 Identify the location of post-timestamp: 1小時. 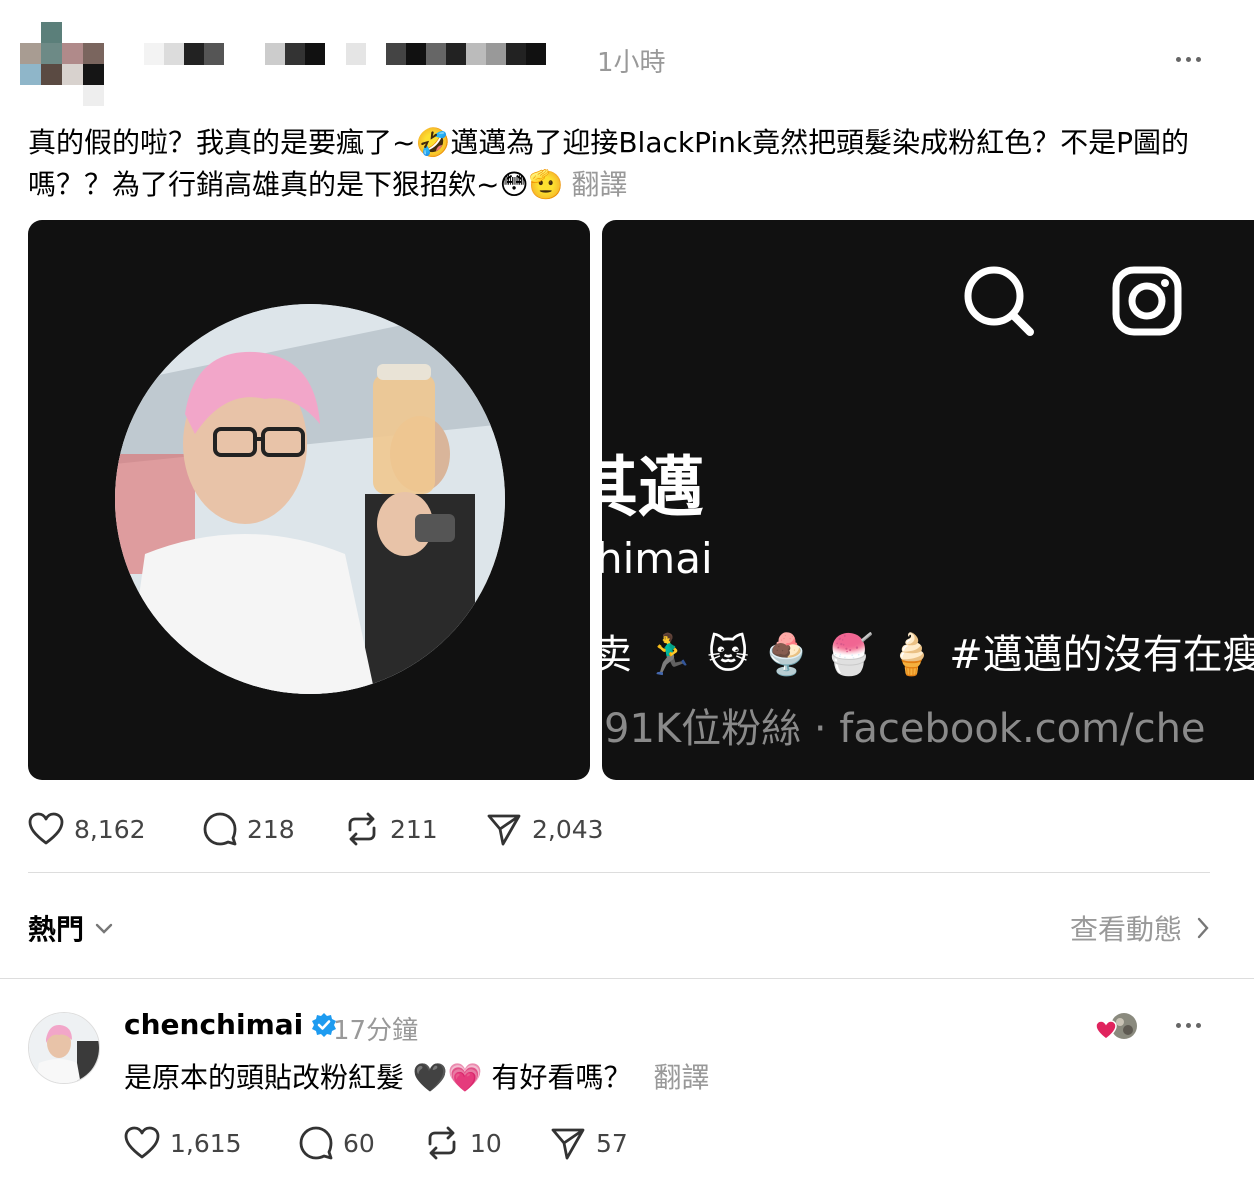
(631, 63).